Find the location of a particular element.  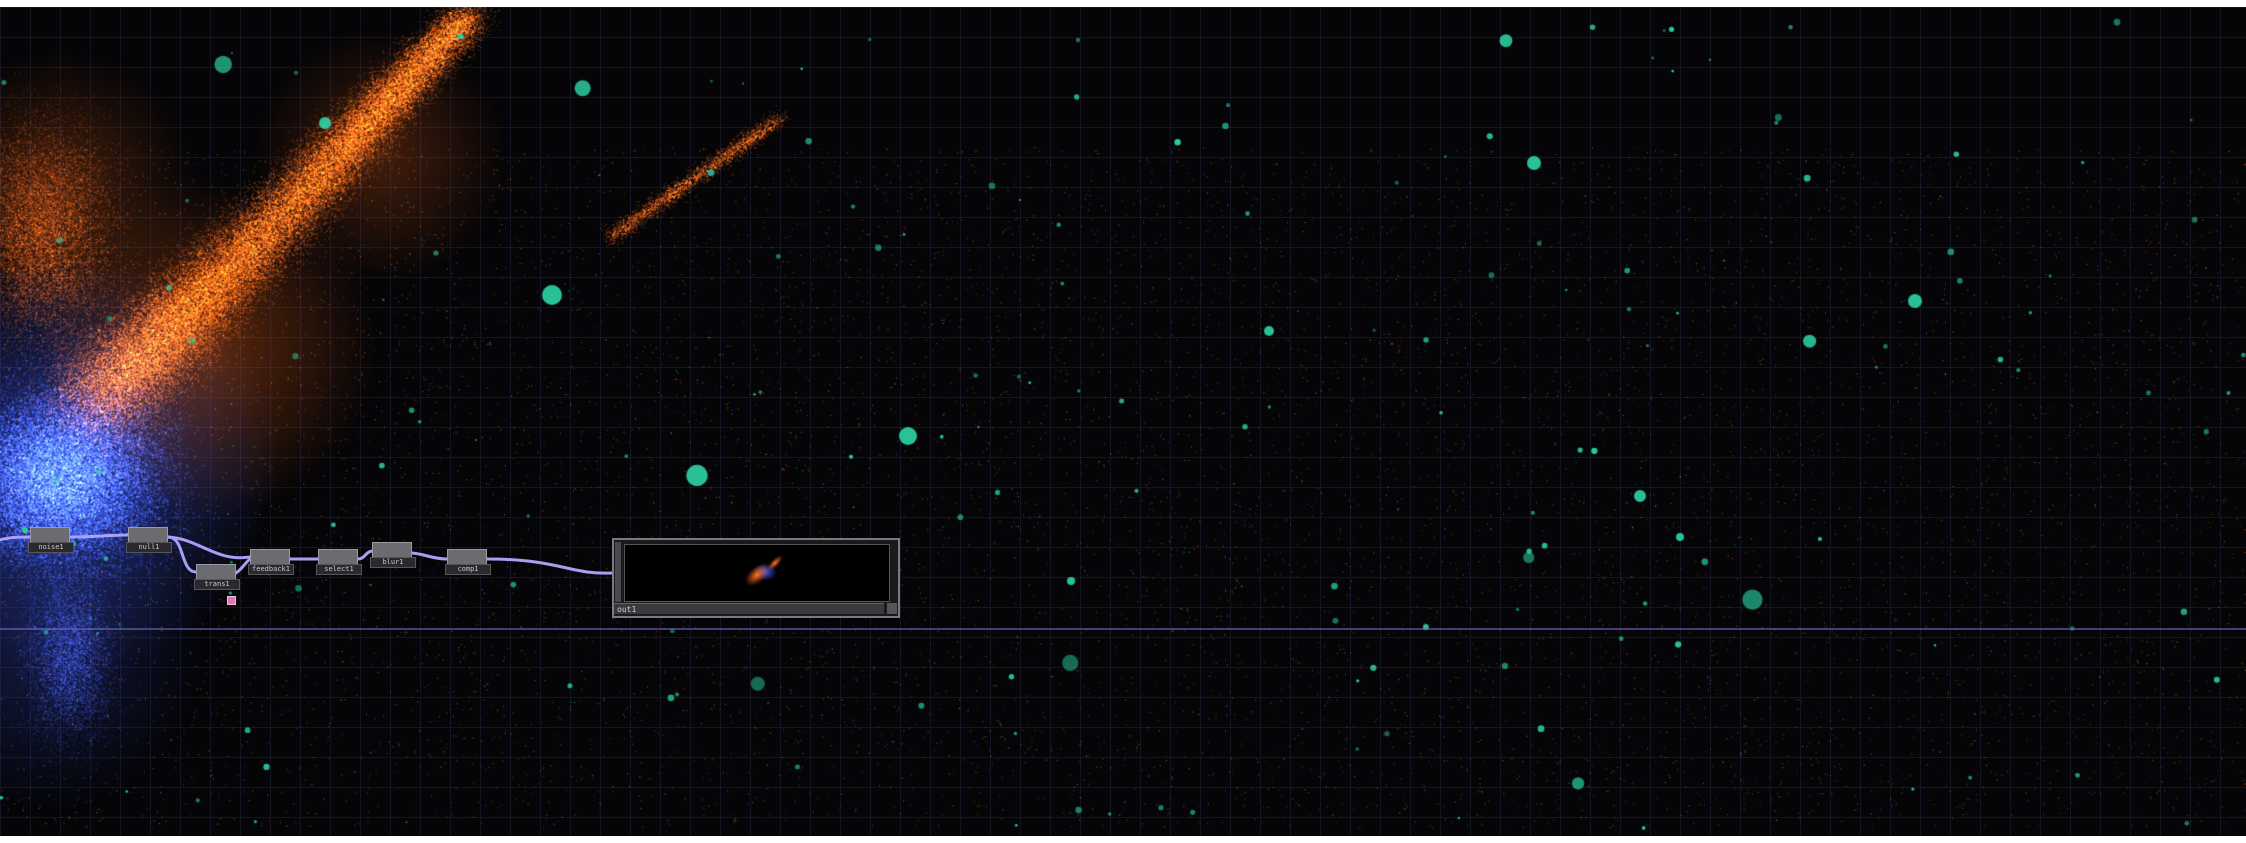

viewer-resize-handle is located at coordinates (892, 608).